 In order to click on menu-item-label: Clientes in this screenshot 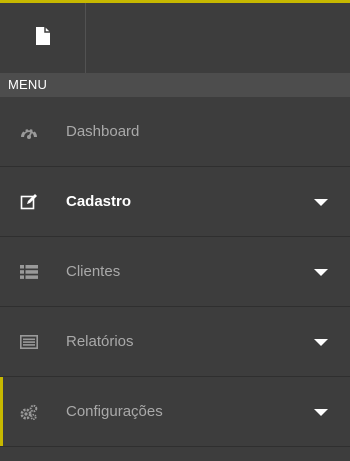, I will do `click(93, 271)`.